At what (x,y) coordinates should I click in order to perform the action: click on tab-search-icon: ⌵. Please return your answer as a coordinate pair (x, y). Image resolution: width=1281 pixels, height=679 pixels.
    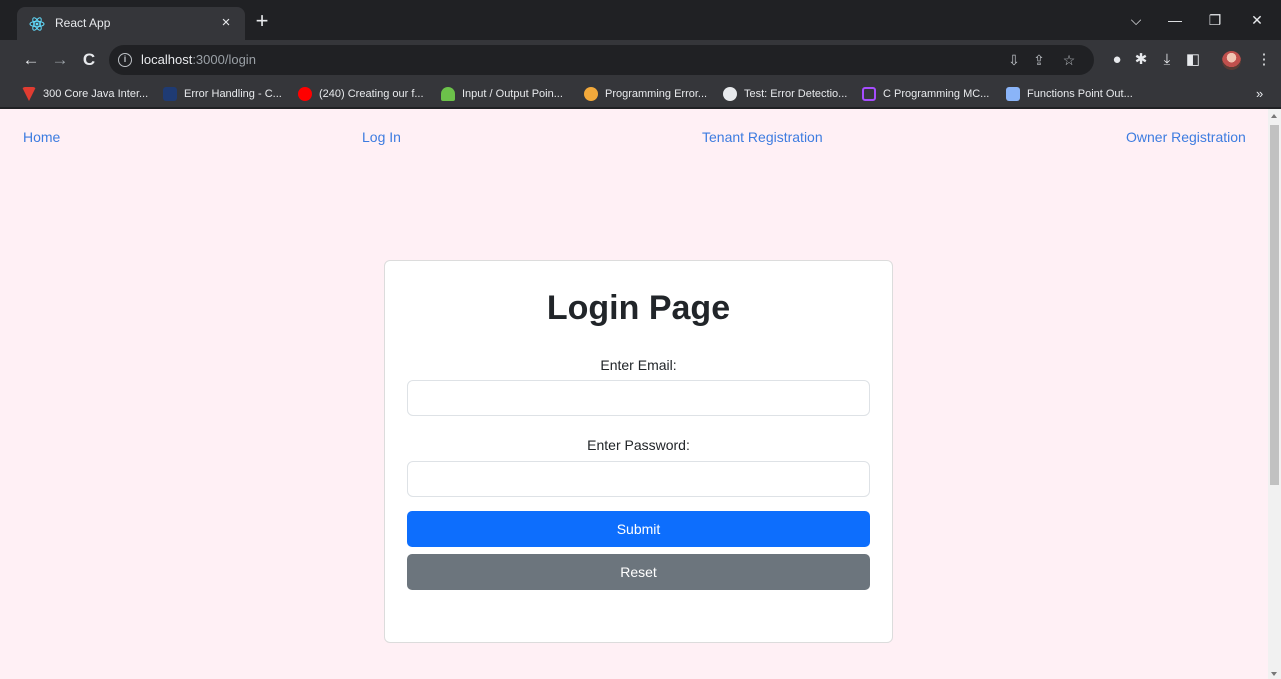
    Looking at the image, I should click on (1136, 20).